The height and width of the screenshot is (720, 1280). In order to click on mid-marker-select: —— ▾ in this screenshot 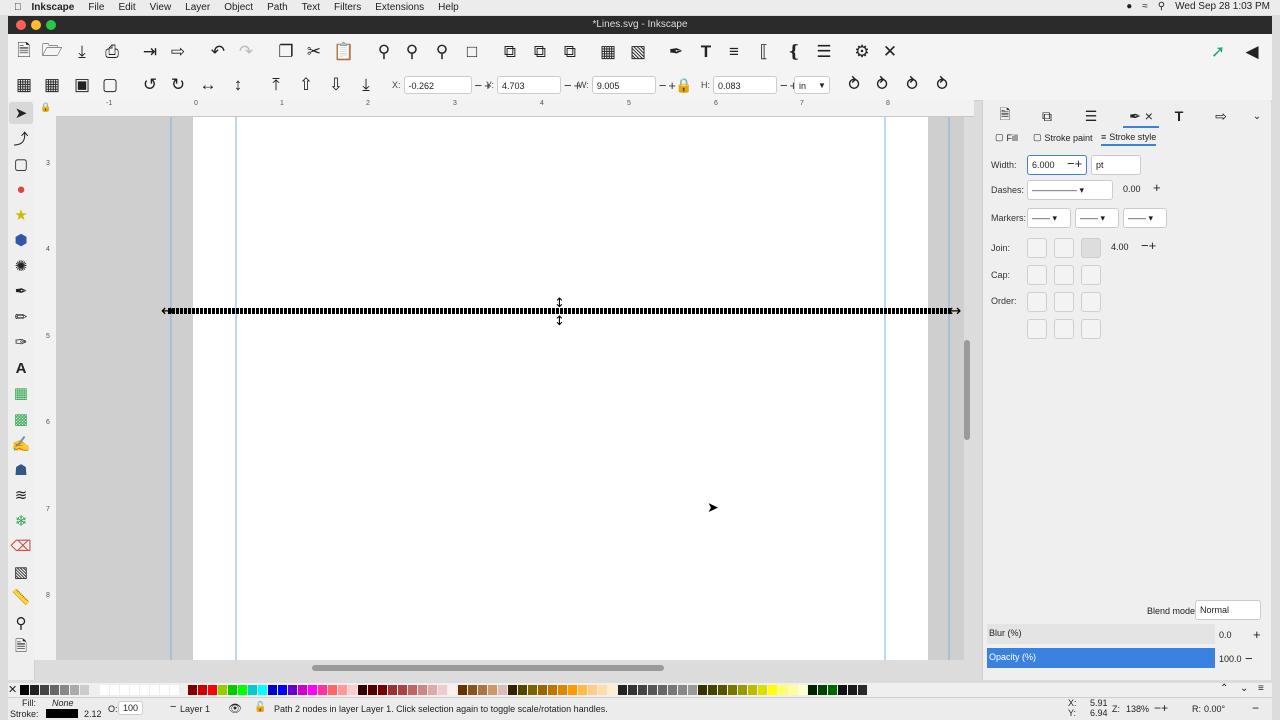, I will do `click(1097, 218)`.